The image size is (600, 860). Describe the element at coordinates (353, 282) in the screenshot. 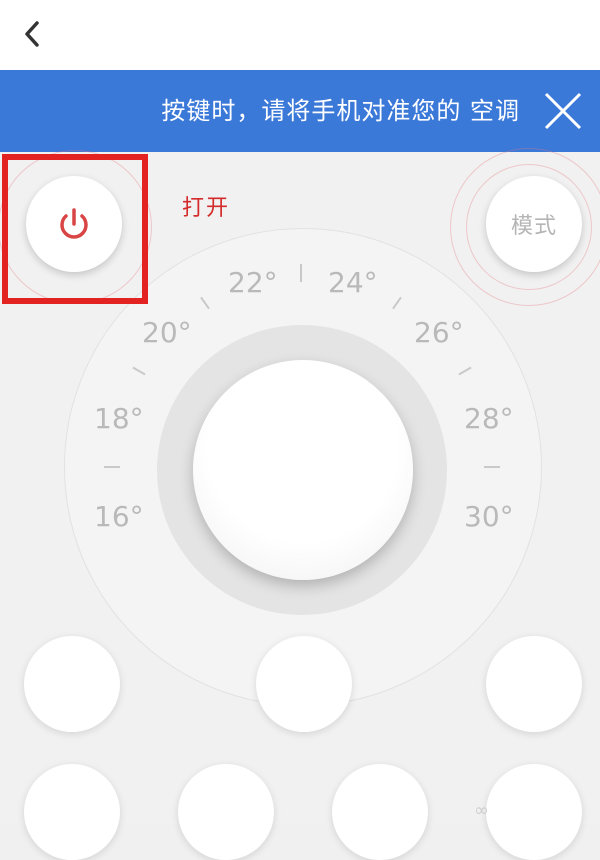

I see `temp-label: 24°` at that location.